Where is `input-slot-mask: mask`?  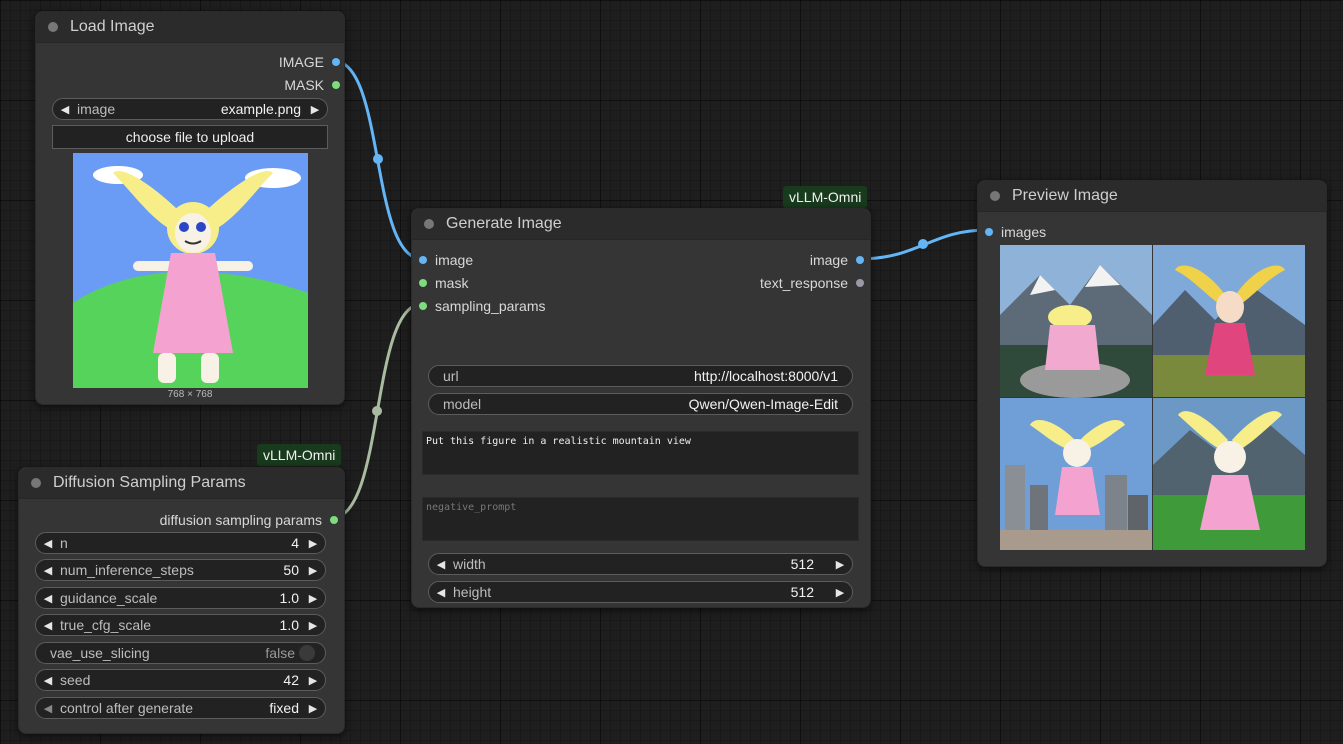 input-slot-mask: mask is located at coordinates (443, 283).